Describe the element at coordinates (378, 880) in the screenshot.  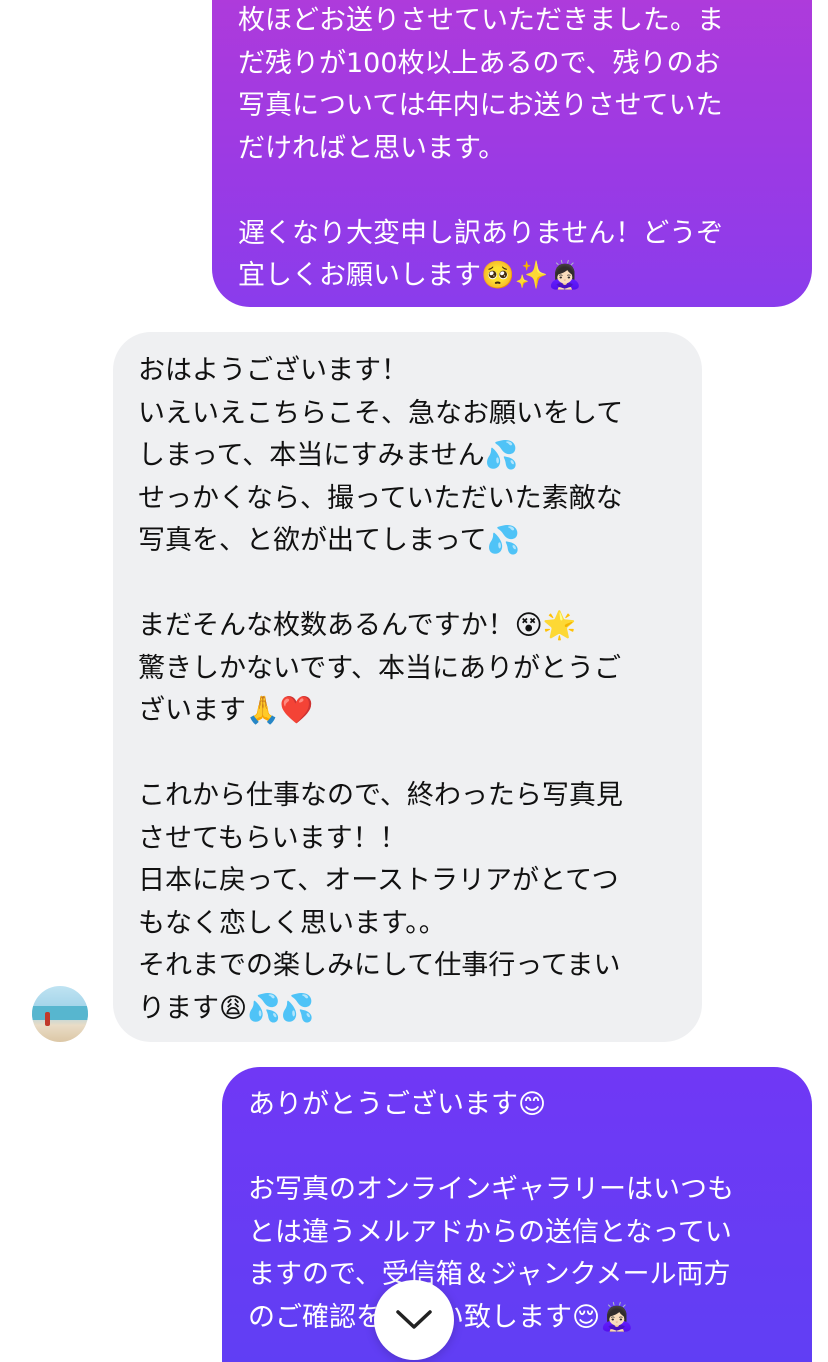
I see `message-line: 日本に戻って、オーストラリアがとてつ` at that location.